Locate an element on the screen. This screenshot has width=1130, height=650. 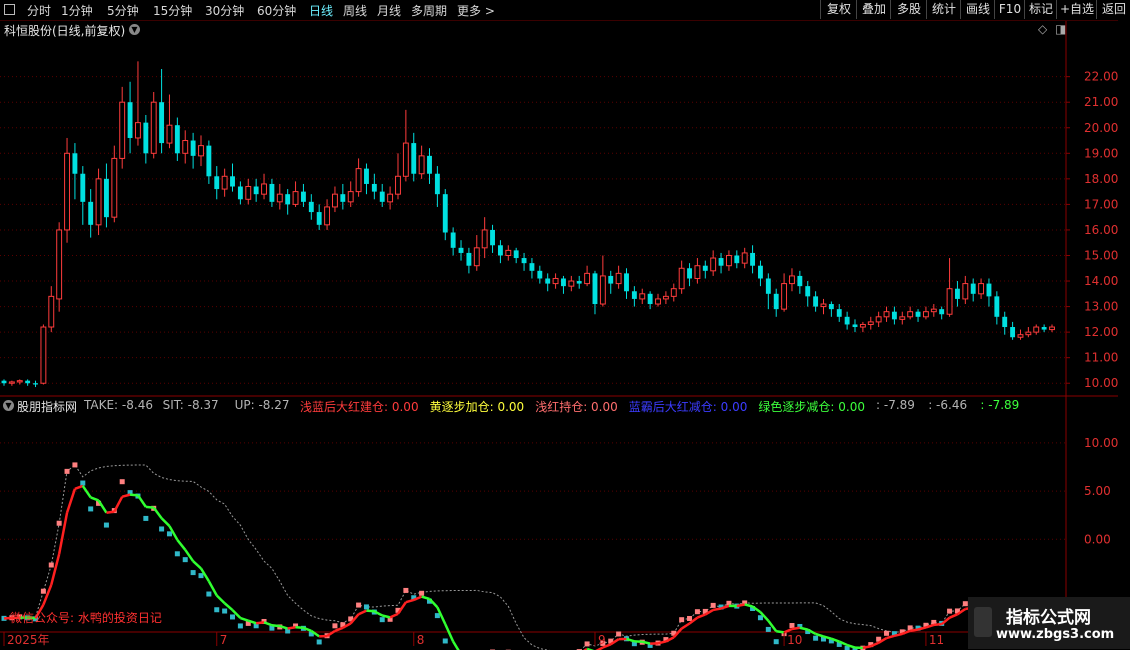
legend-item-6: 蓝霸后大红减仓: 0.00 is located at coordinates (688, 407).